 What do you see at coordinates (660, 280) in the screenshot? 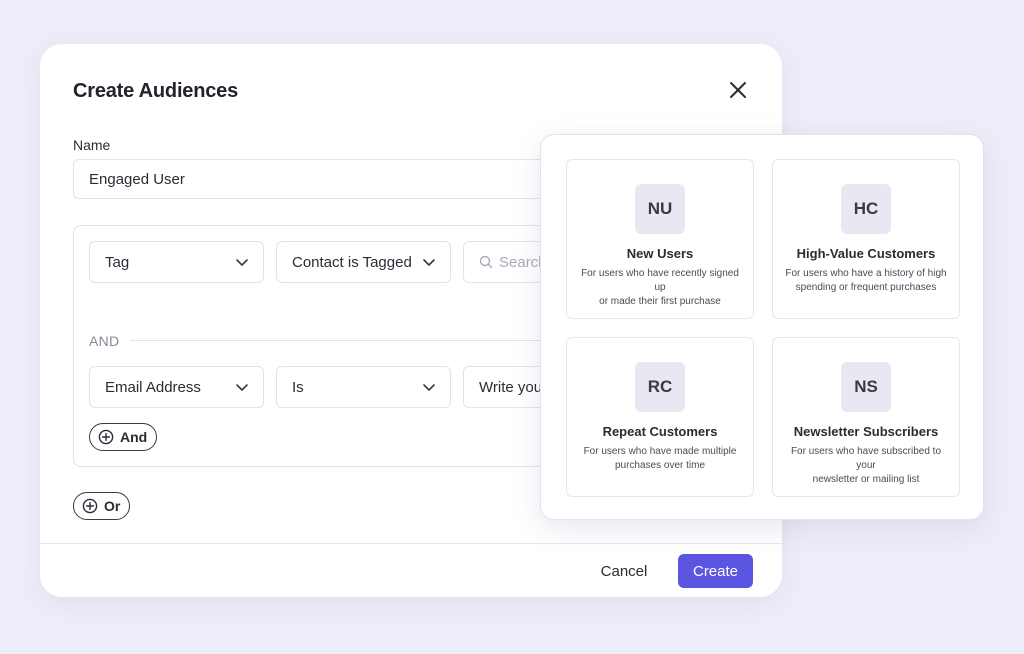
I see `template-desc-line: For users who have recently signed up` at bounding box center [660, 280].